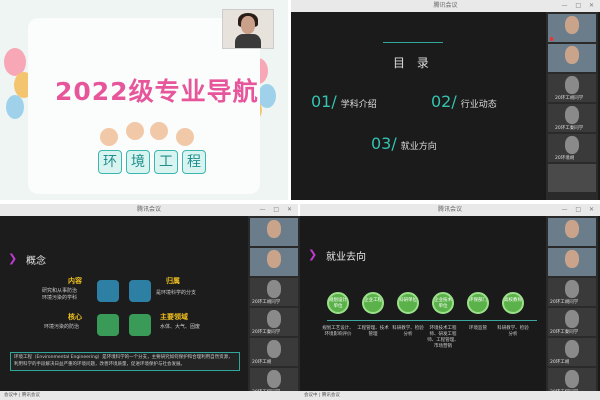 This screenshot has width=600, height=400. What do you see at coordinates (174, 317) in the screenshot?
I see `card-title: 主要领域` at bounding box center [174, 317].